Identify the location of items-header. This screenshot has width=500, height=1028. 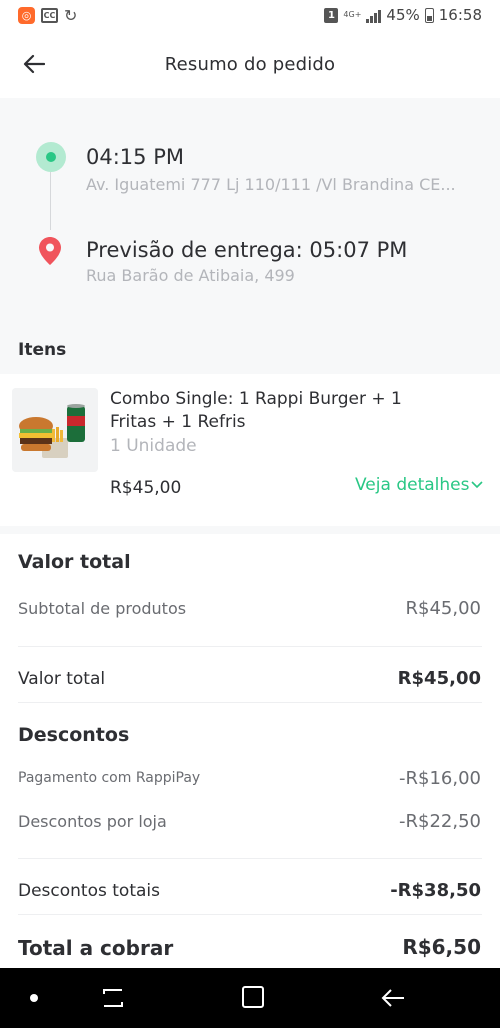
(250, 351).